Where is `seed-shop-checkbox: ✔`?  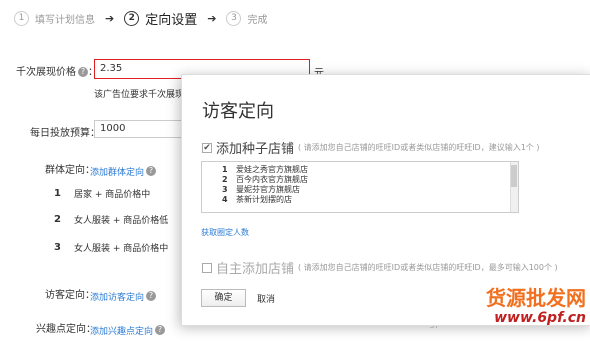
seed-shop-checkbox: ✔ is located at coordinates (207, 147).